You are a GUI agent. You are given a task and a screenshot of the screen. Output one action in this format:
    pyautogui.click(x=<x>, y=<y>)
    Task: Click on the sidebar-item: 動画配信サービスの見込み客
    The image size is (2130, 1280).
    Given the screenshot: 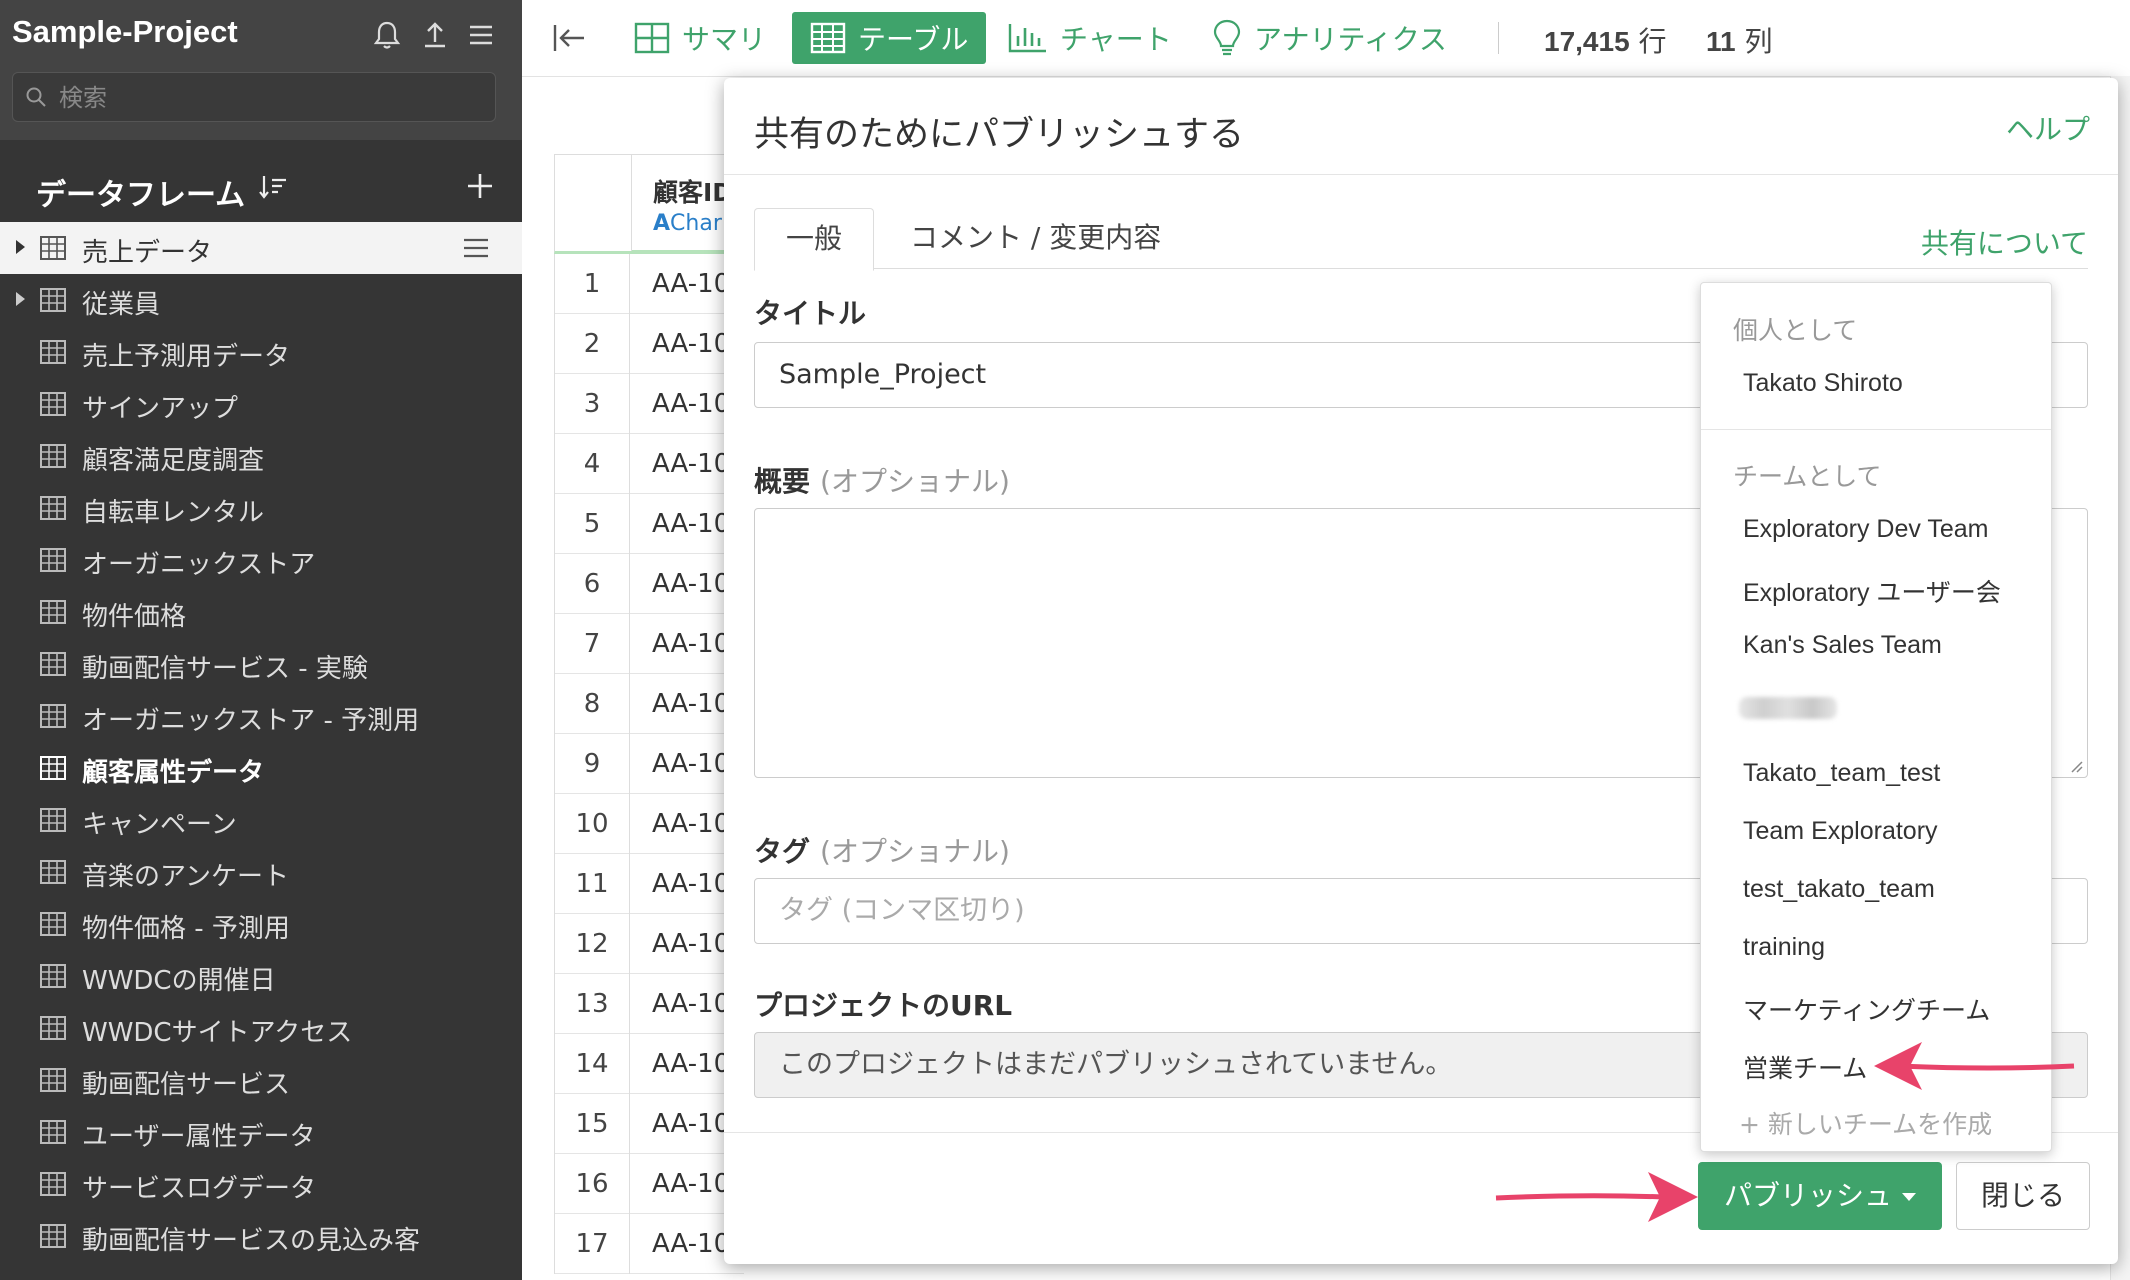 What is the action you would take?
    pyautogui.click(x=261, y=1236)
    